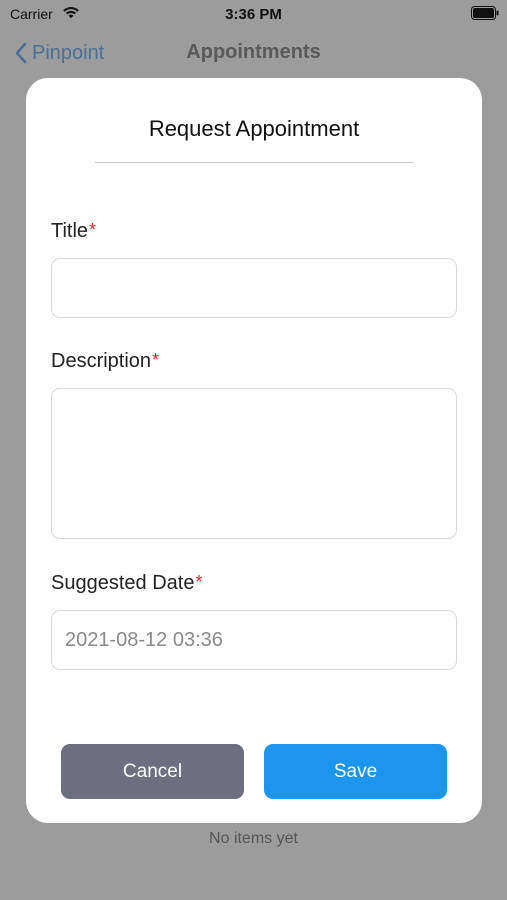 The width and height of the screenshot is (507, 900). I want to click on nav-title: Appointments, so click(253, 52).